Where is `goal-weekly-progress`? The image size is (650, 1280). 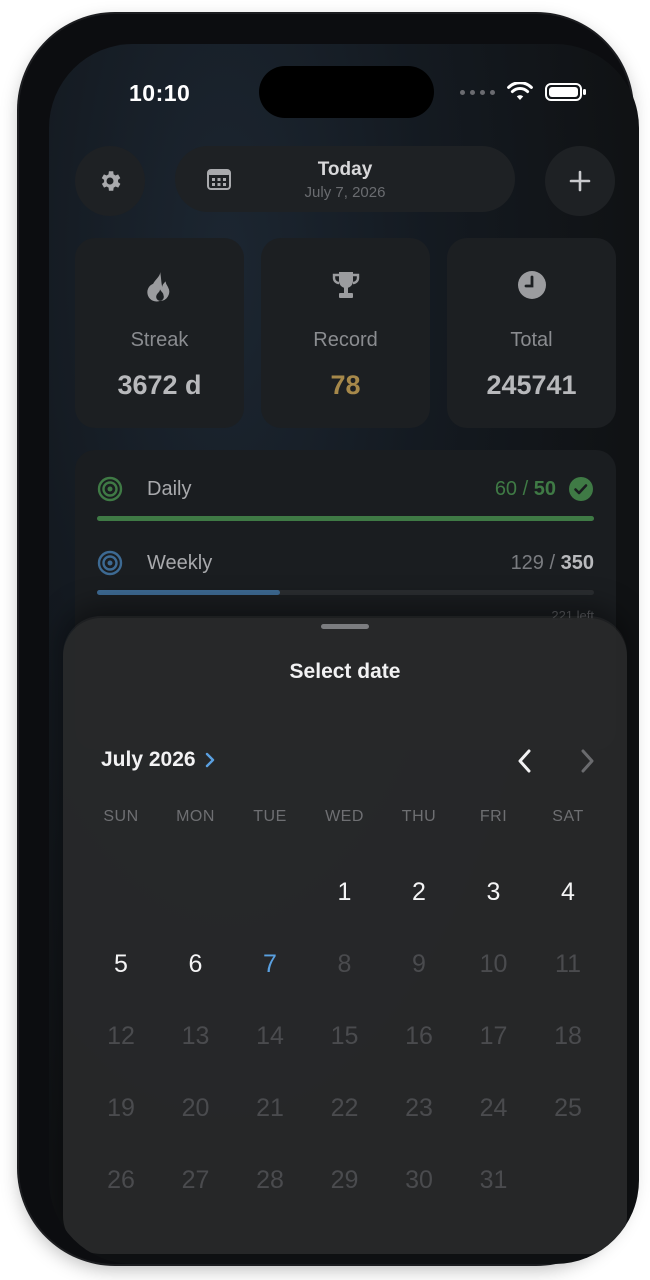 goal-weekly-progress is located at coordinates (345, 592).